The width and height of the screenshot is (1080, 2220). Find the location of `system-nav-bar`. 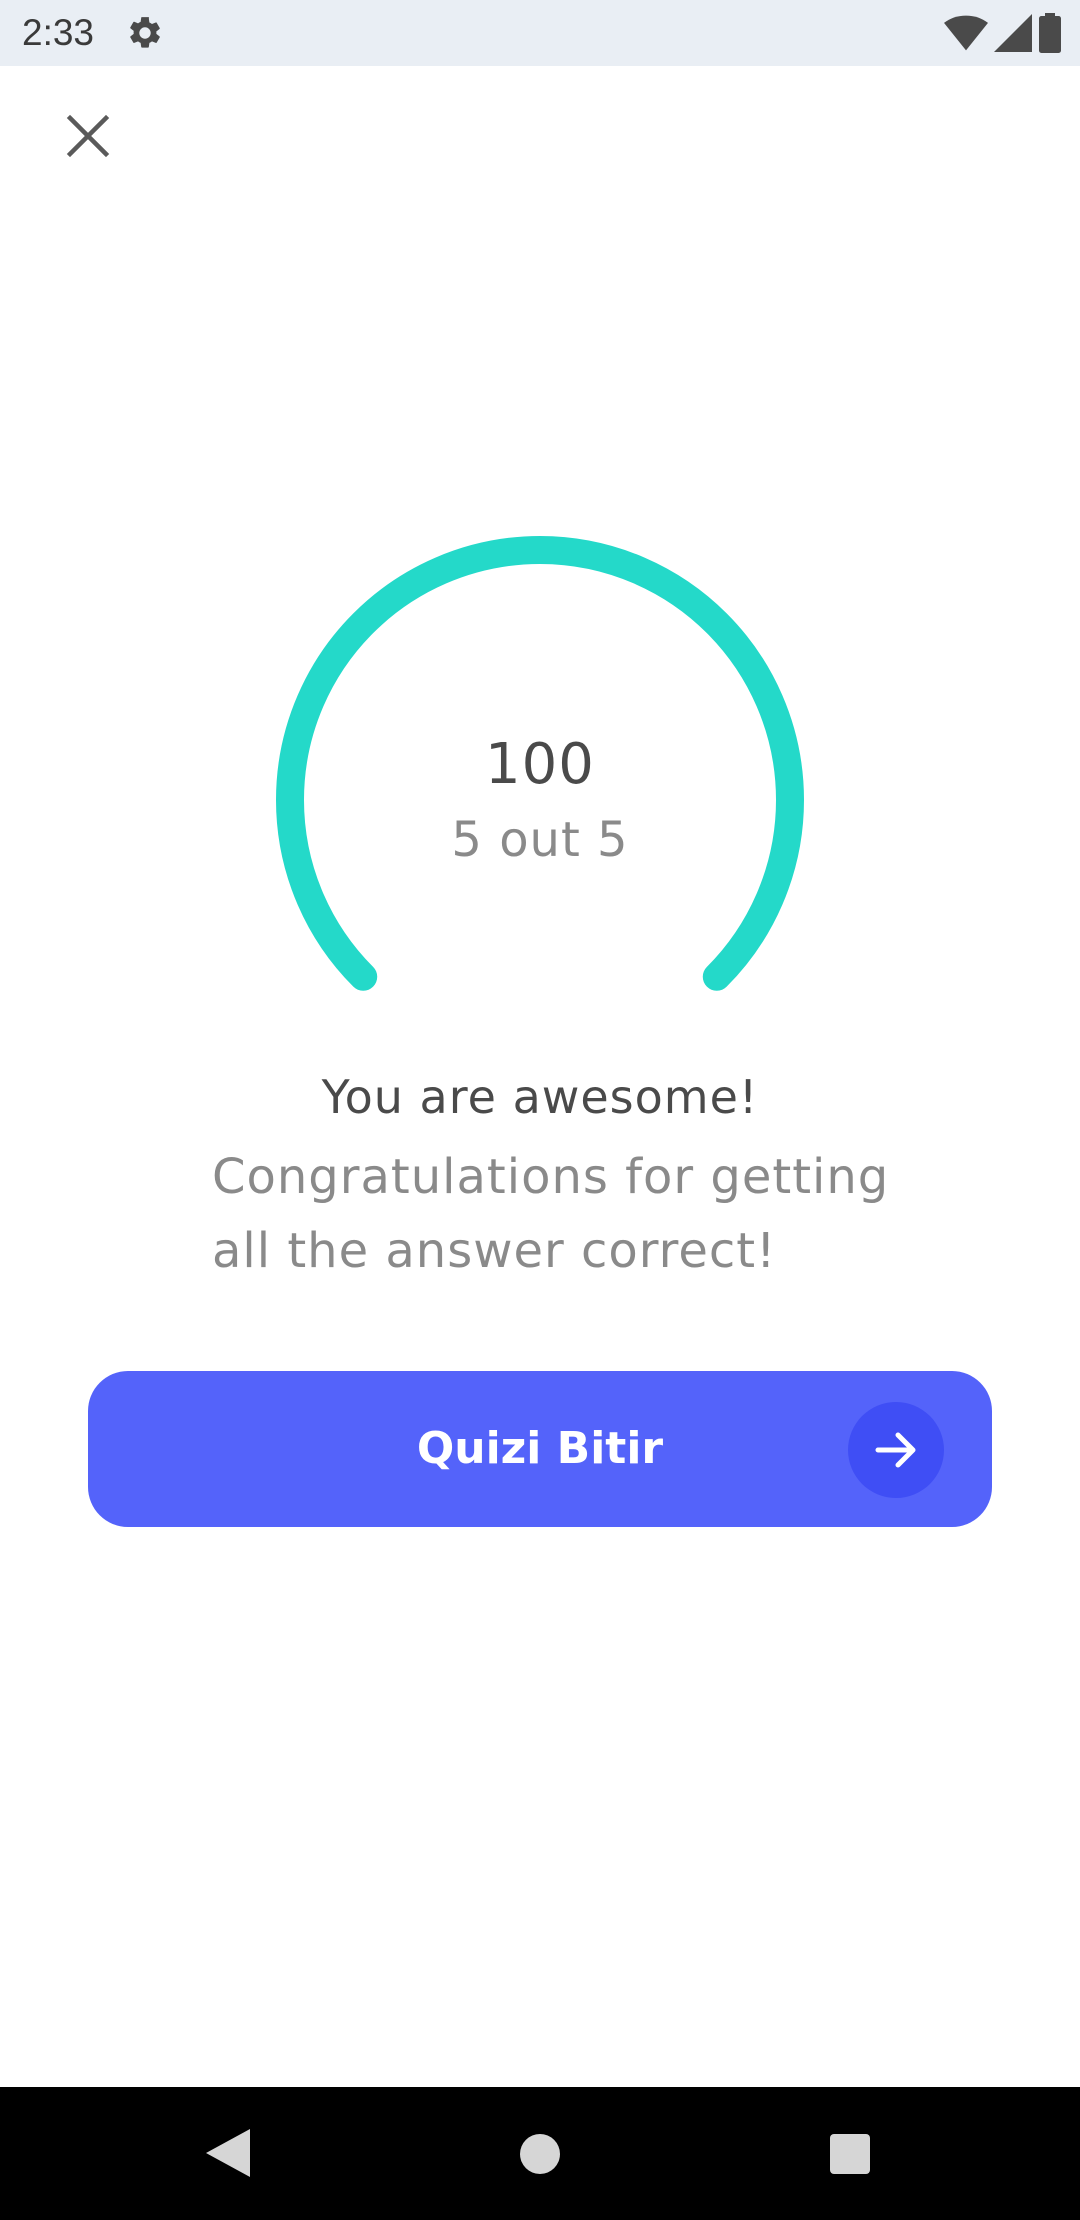

system-nav-bar is located at coordinates (540, 2153).